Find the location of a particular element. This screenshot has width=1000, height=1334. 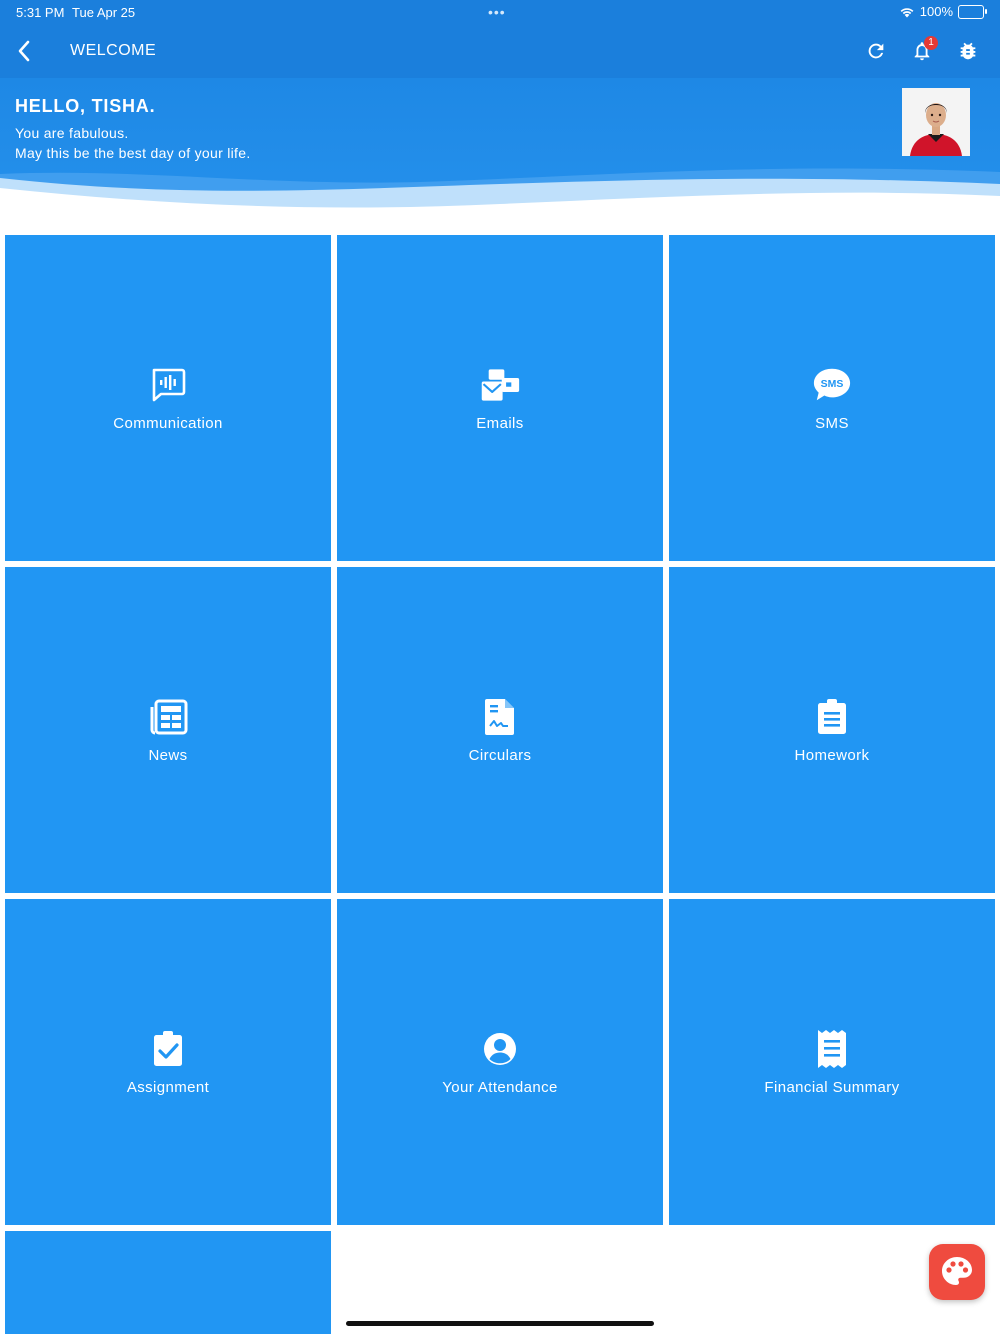

page-title: WELCOME is located at coordinates (113, 50).